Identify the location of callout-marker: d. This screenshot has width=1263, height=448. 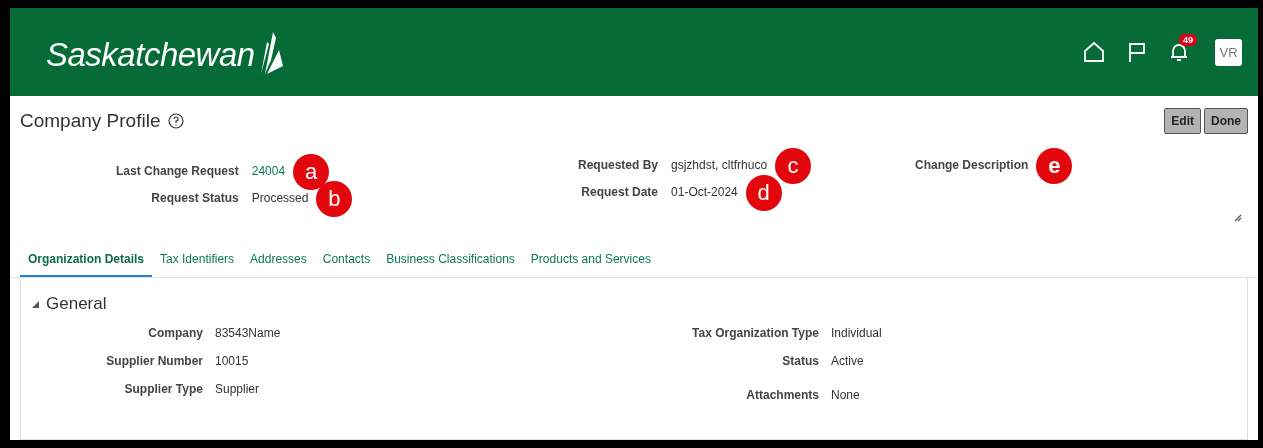
(763, 193).